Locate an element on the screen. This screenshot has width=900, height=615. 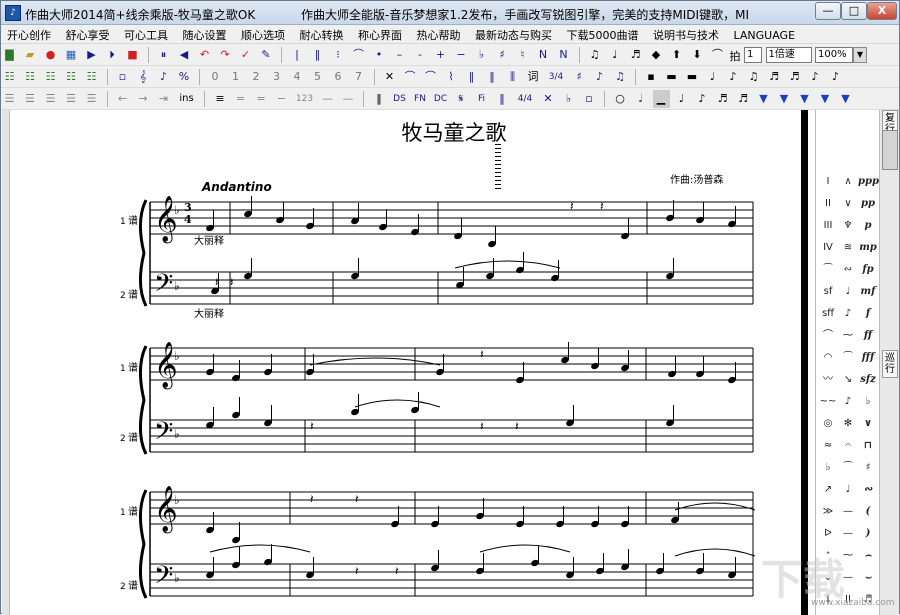
flat-icon: ♭ is located at coordinates (481, 55).